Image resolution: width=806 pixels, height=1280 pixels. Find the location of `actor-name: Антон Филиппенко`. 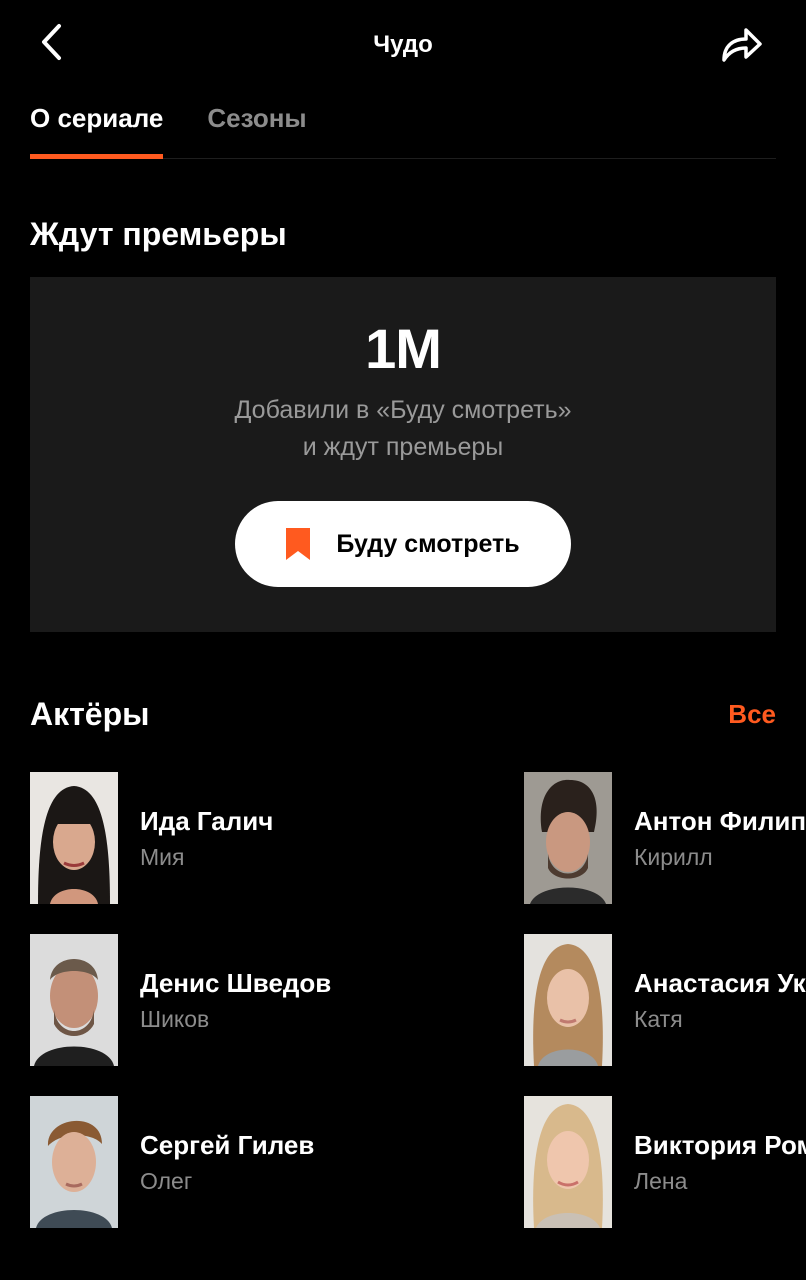

actor-name: Антон Филиппенко is located at coordinates (720, 821).